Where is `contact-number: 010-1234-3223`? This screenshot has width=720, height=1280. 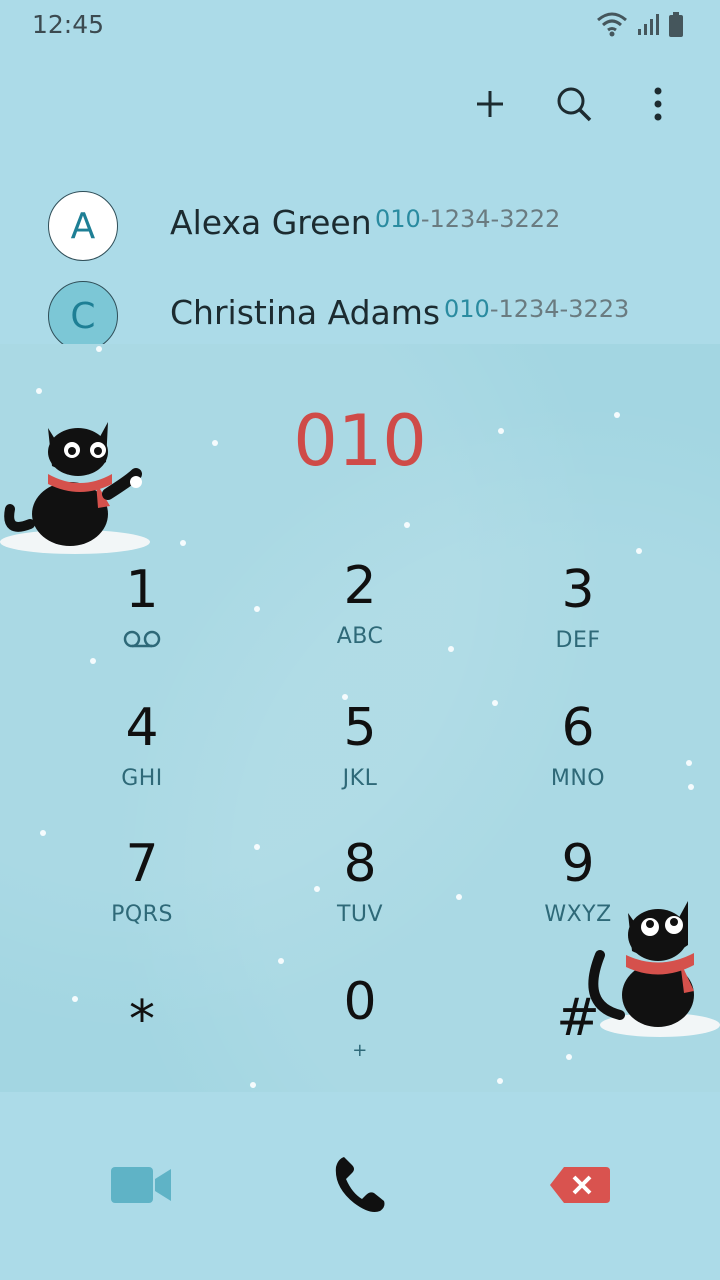
contact-number: 010-1234-3223 is located at coordinates (536, 309).